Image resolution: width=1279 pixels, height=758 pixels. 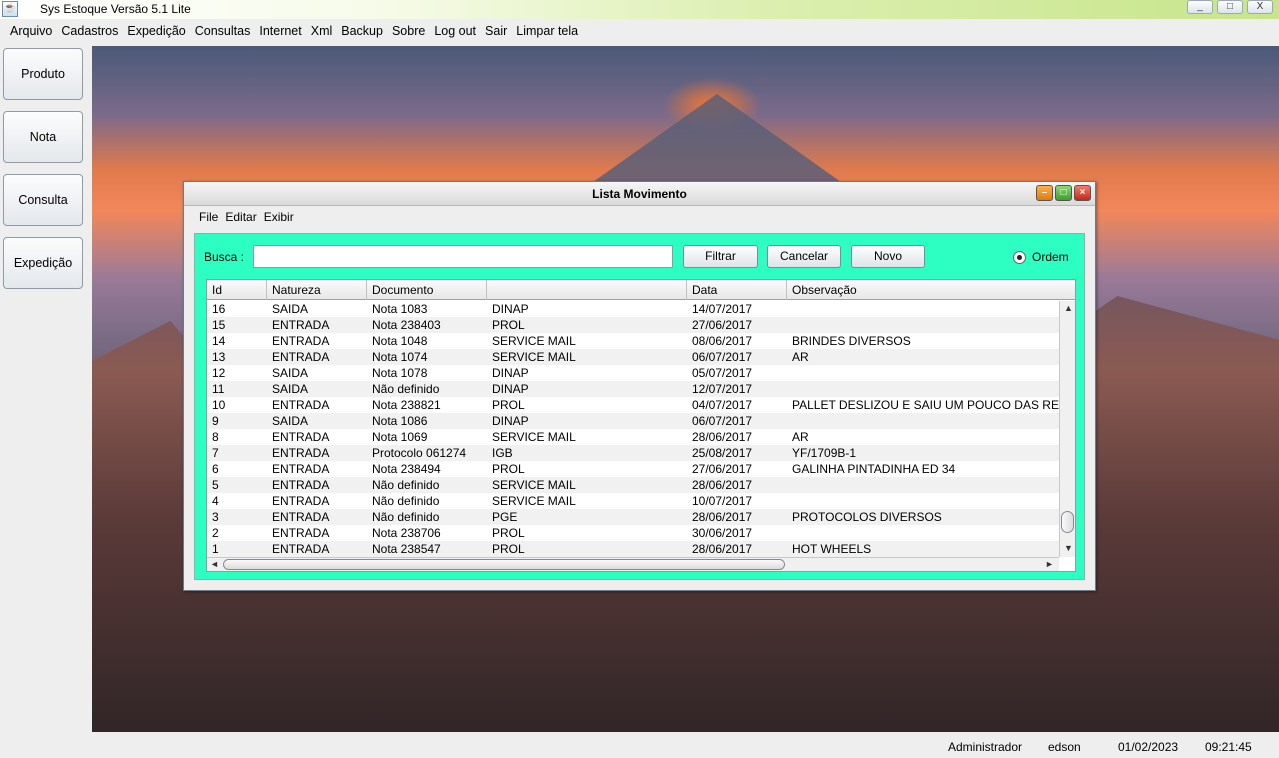 I want to click on table-cell: 9, so click(x=215, y=421).